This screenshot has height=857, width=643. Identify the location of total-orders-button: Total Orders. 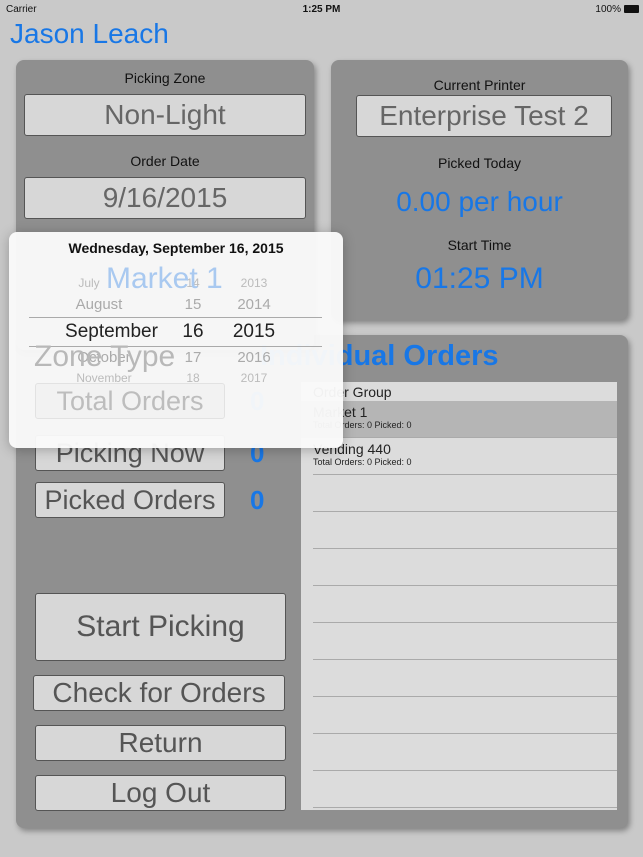
(130, 401).